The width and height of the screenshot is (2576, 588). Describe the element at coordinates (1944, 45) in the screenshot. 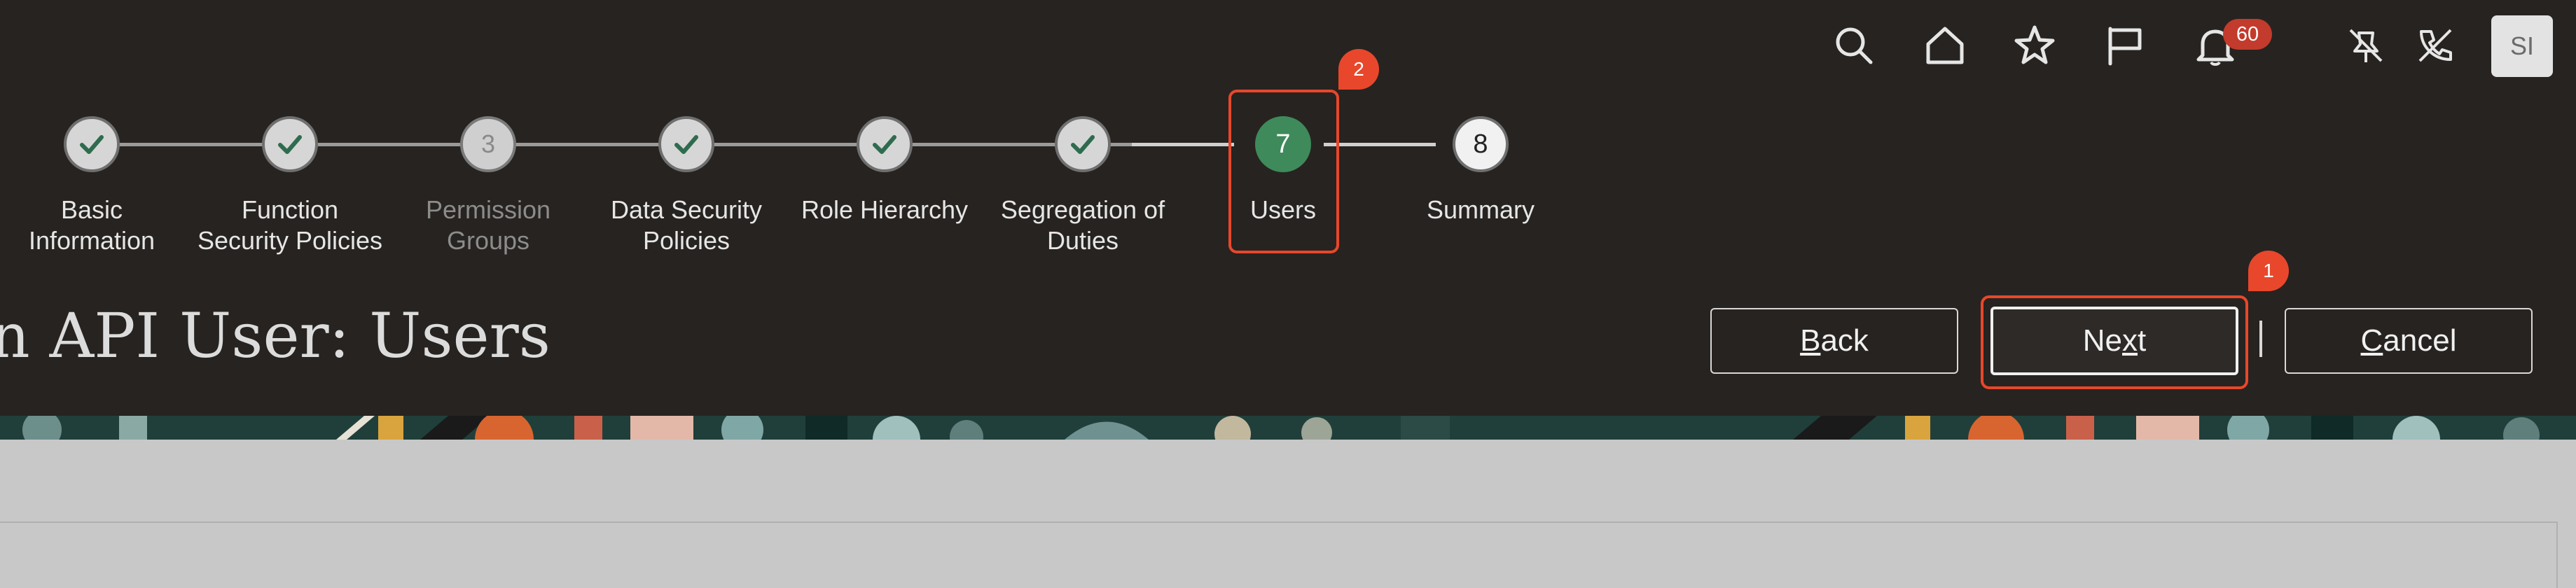

I see `home-icon` at that location.